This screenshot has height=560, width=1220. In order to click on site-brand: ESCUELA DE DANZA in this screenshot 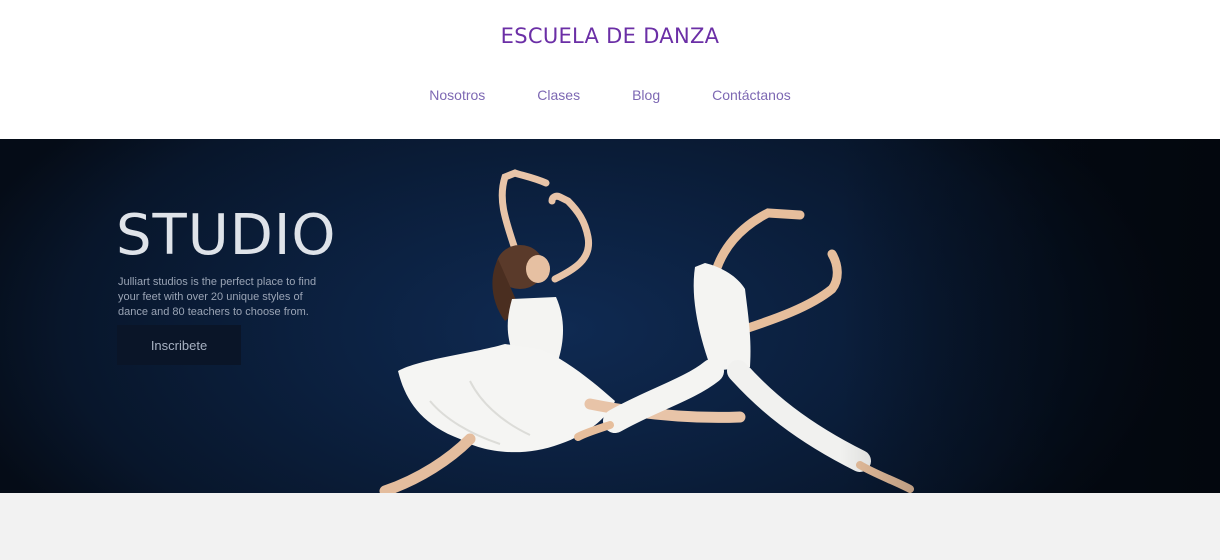, I will do `click(610, 36)`.